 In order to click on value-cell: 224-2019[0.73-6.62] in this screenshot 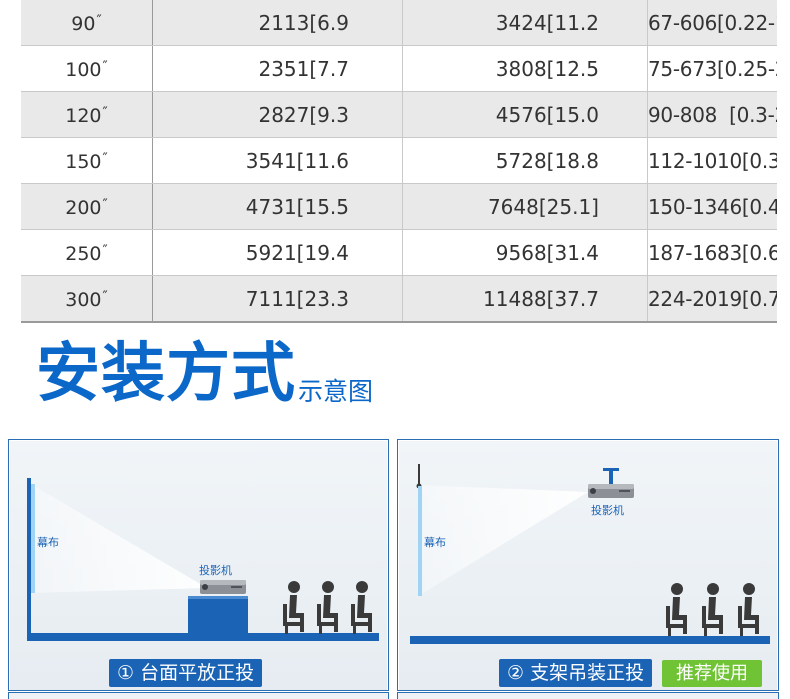, I will do `click(712, 299)`.